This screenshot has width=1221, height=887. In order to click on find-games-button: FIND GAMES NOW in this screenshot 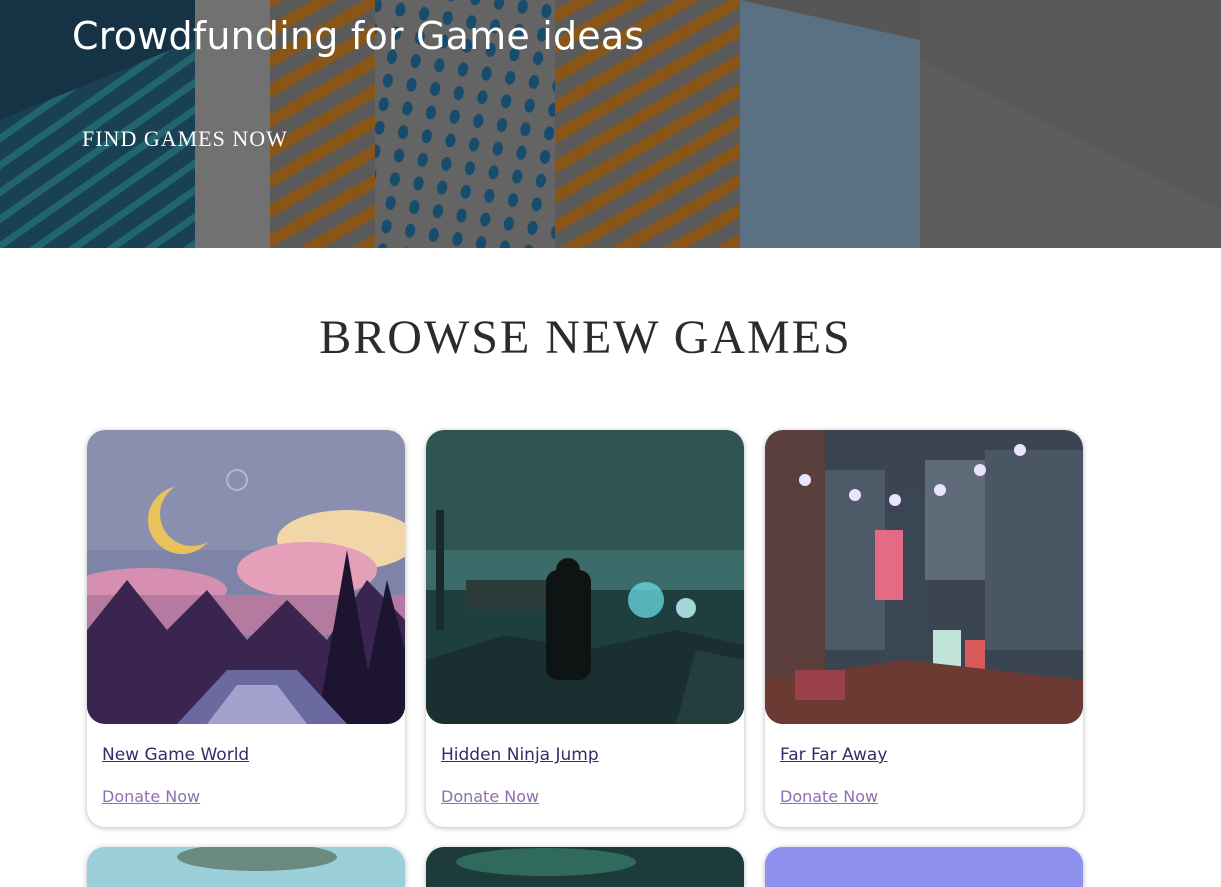, I will do `click(185, 139)`.